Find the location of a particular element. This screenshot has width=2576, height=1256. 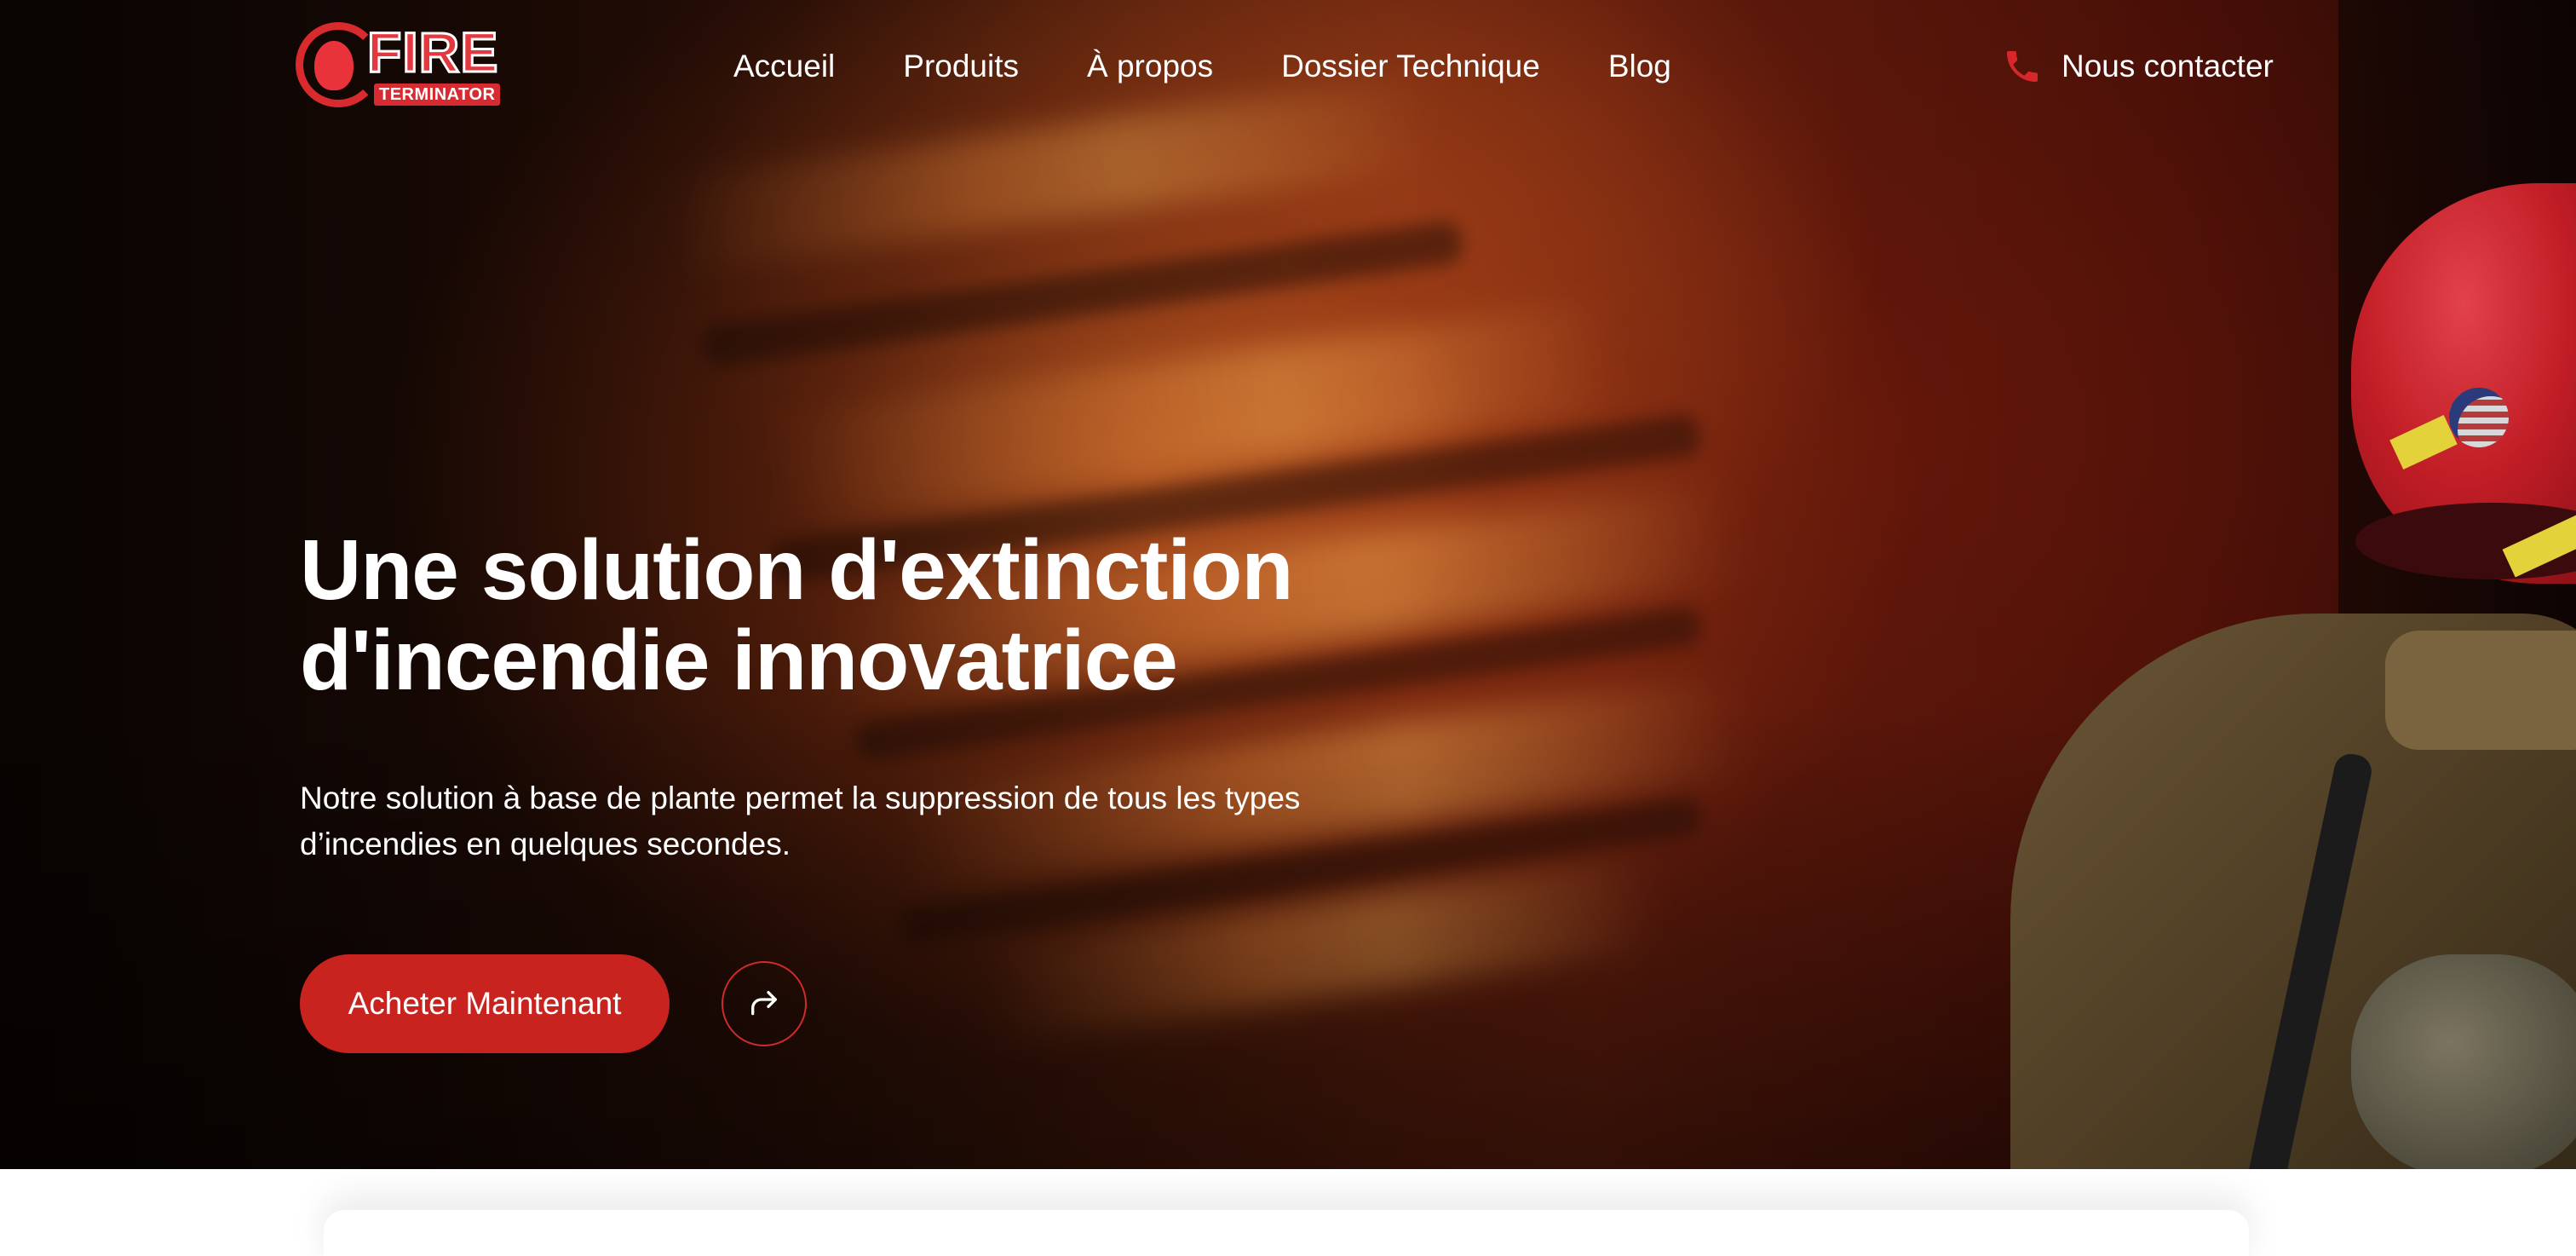

share-button is located at coordinates (765, 1003).